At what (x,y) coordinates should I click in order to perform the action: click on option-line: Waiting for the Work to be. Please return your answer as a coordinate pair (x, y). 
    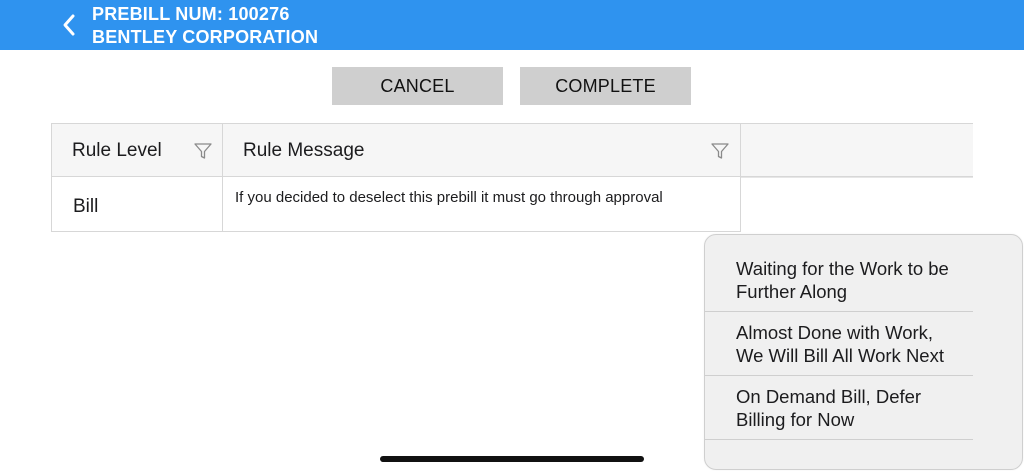
    Looking at the image, I should click on (842, 268).